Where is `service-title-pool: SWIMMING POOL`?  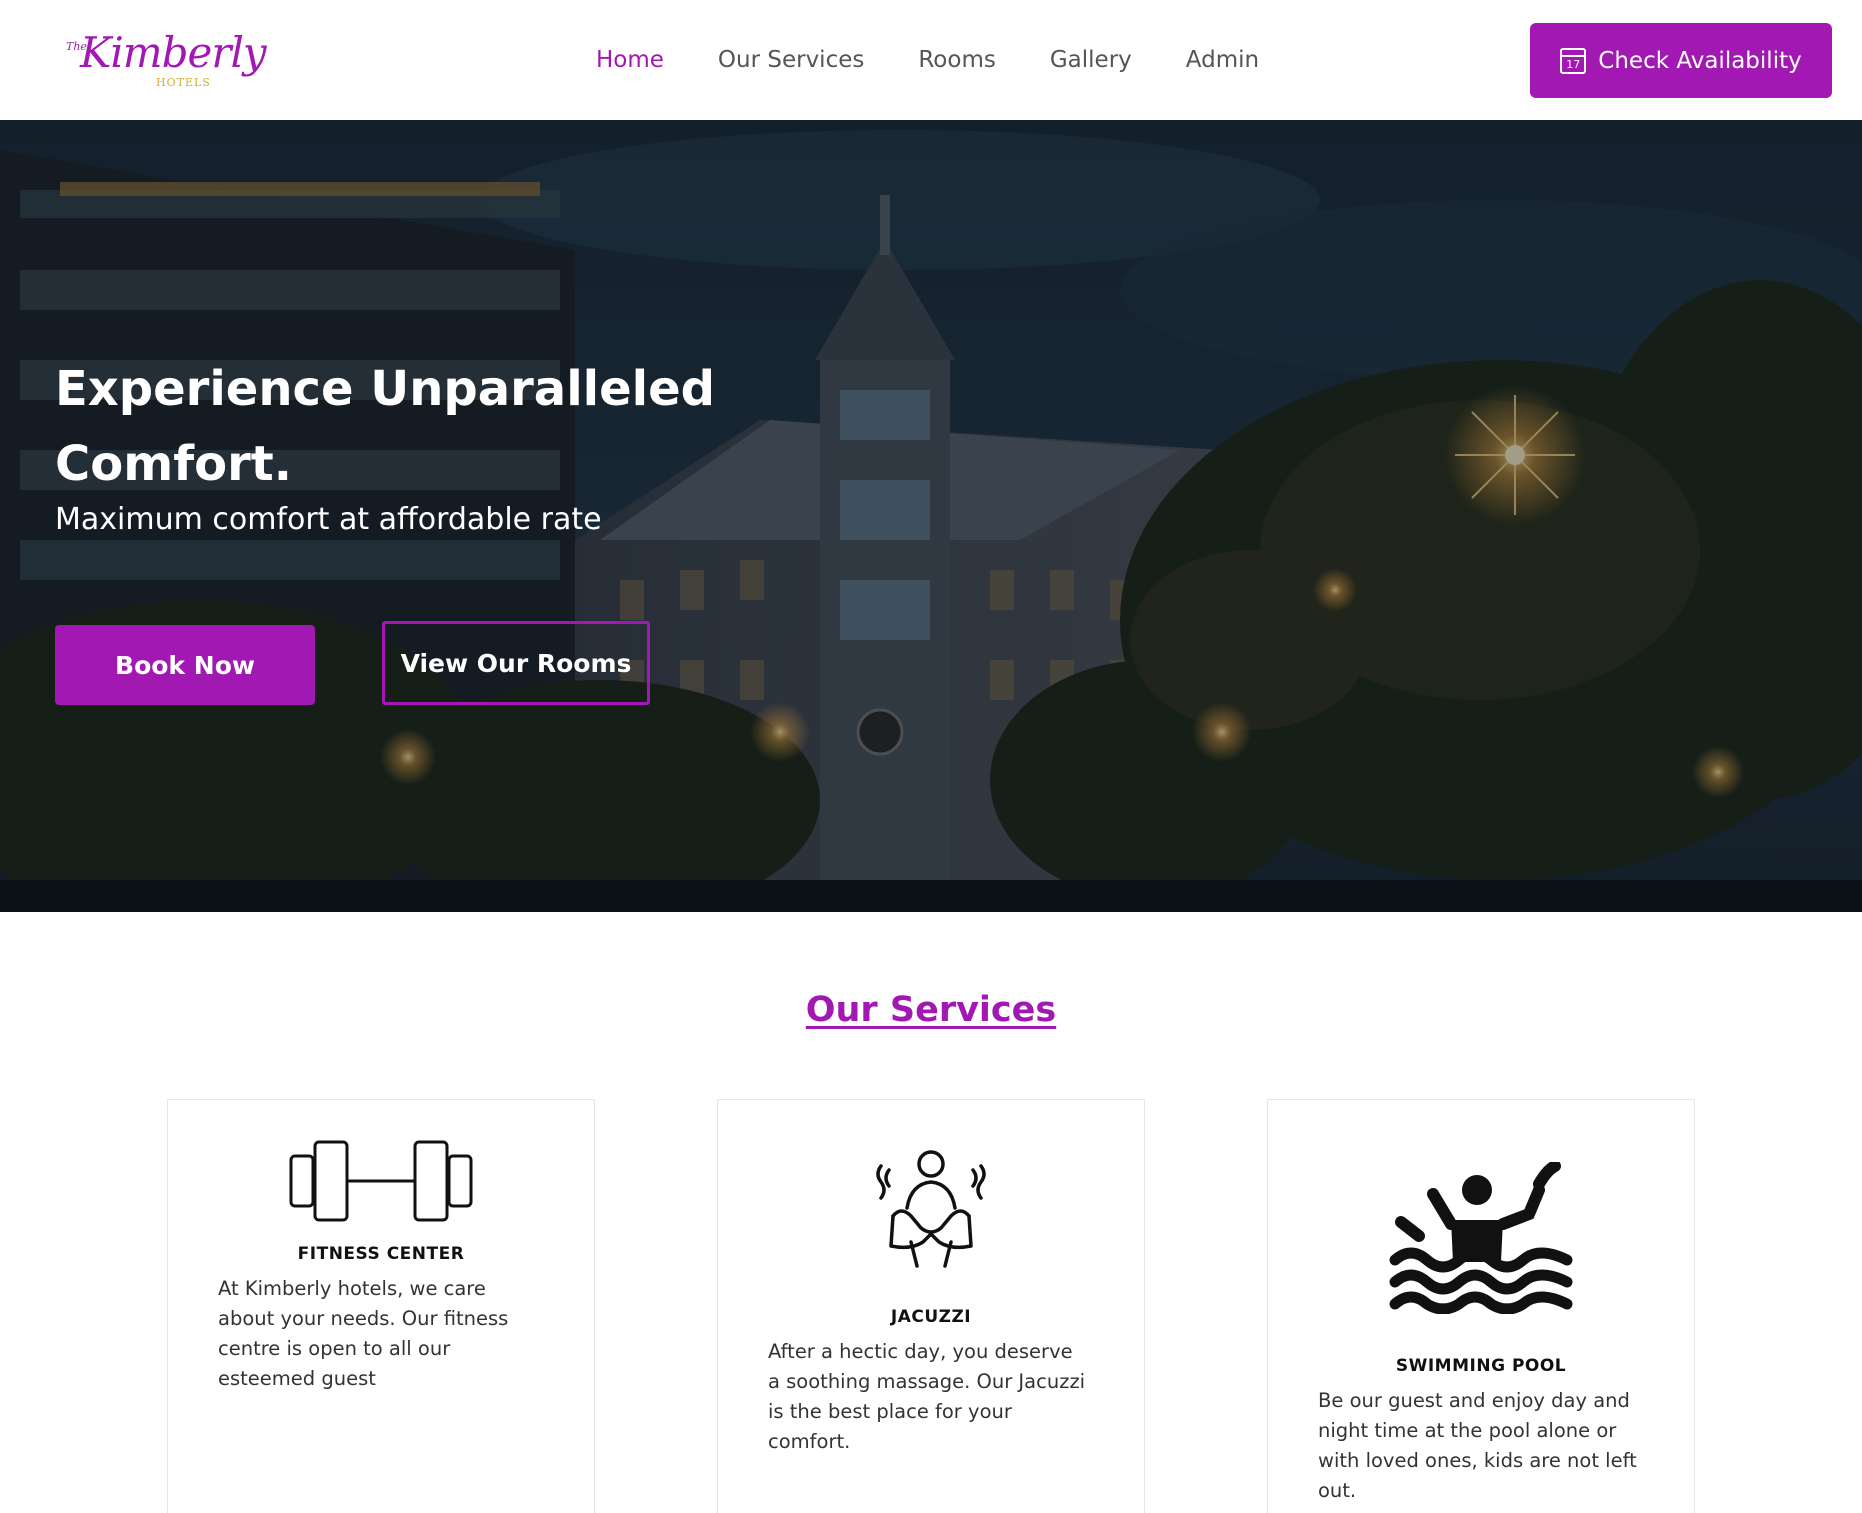 service-title-pool: SWIMMING POOL is located at coordinates (1481, 1366).